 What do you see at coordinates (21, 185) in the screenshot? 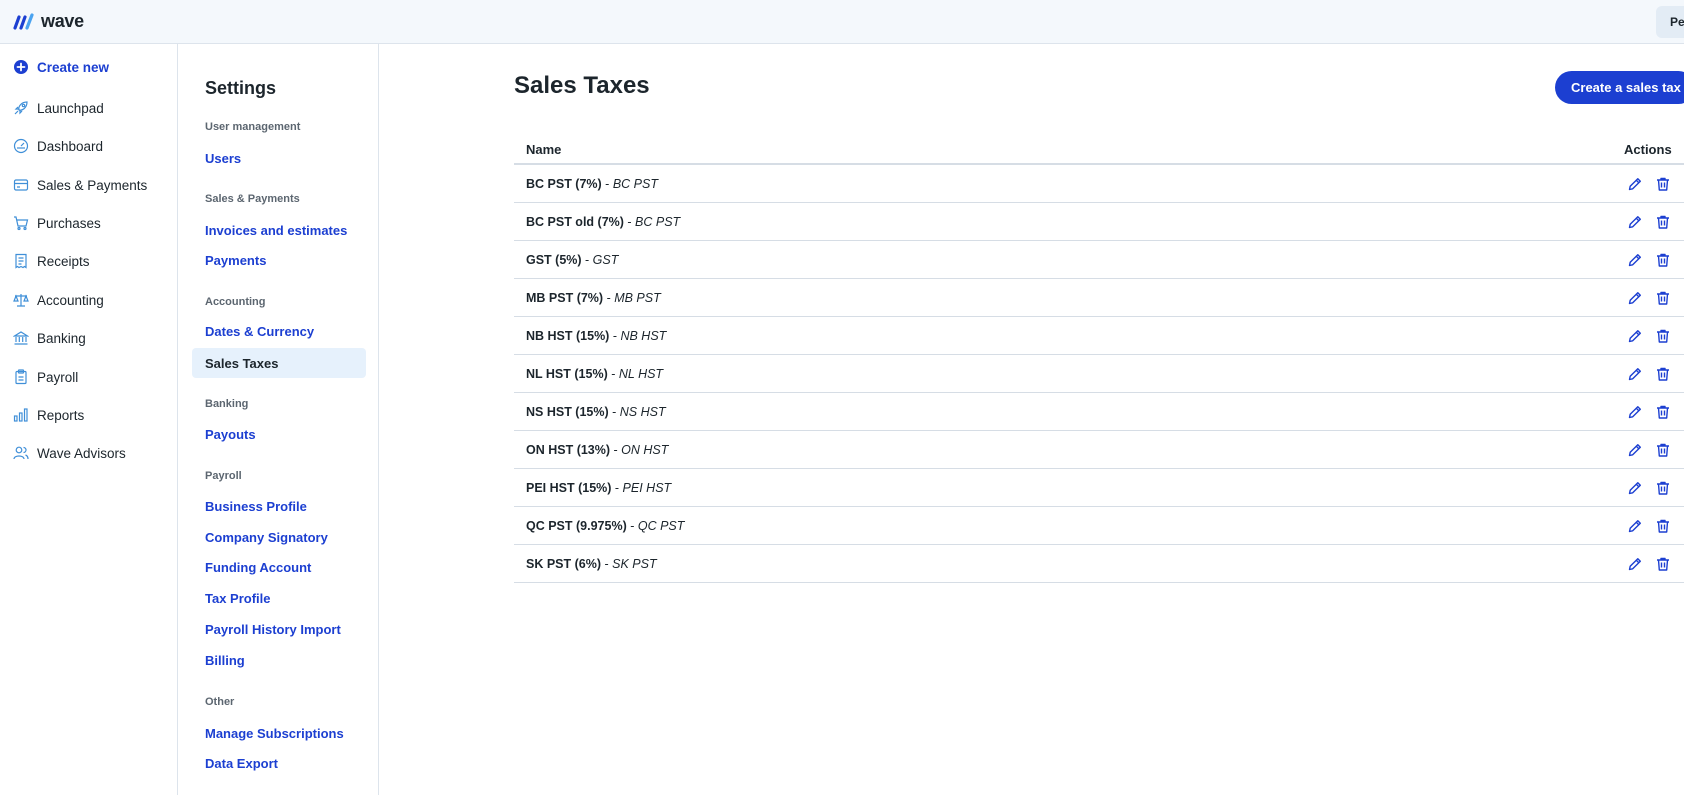
I see `card-icon` at bounding box center [21, 185].